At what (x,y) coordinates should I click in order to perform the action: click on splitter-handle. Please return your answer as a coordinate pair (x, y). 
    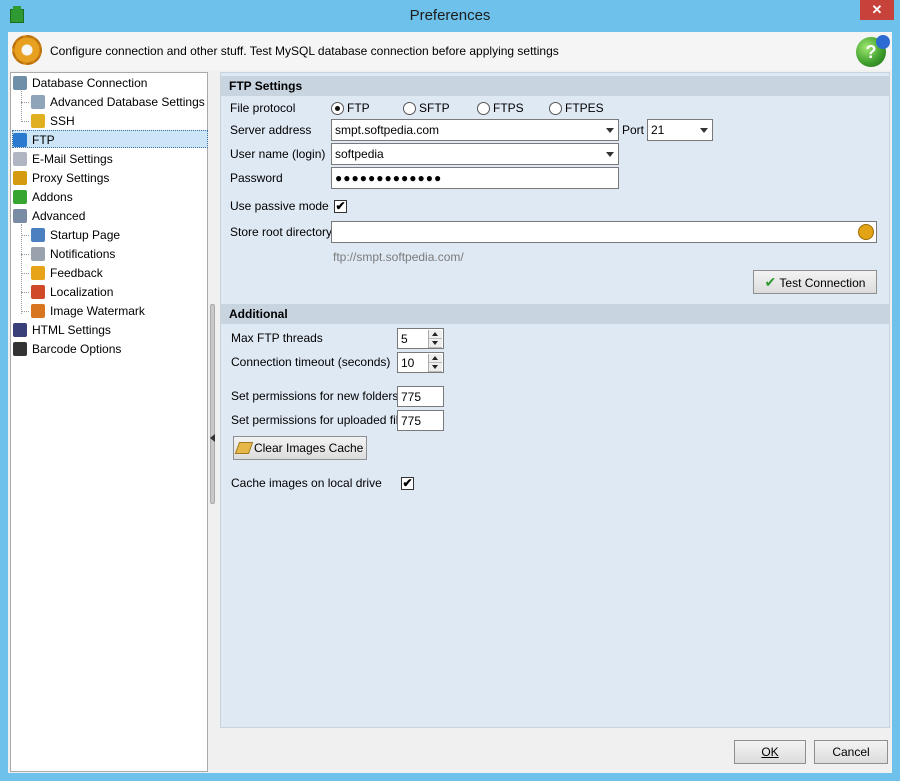
    Looking at the image, I should click on (212, 404).